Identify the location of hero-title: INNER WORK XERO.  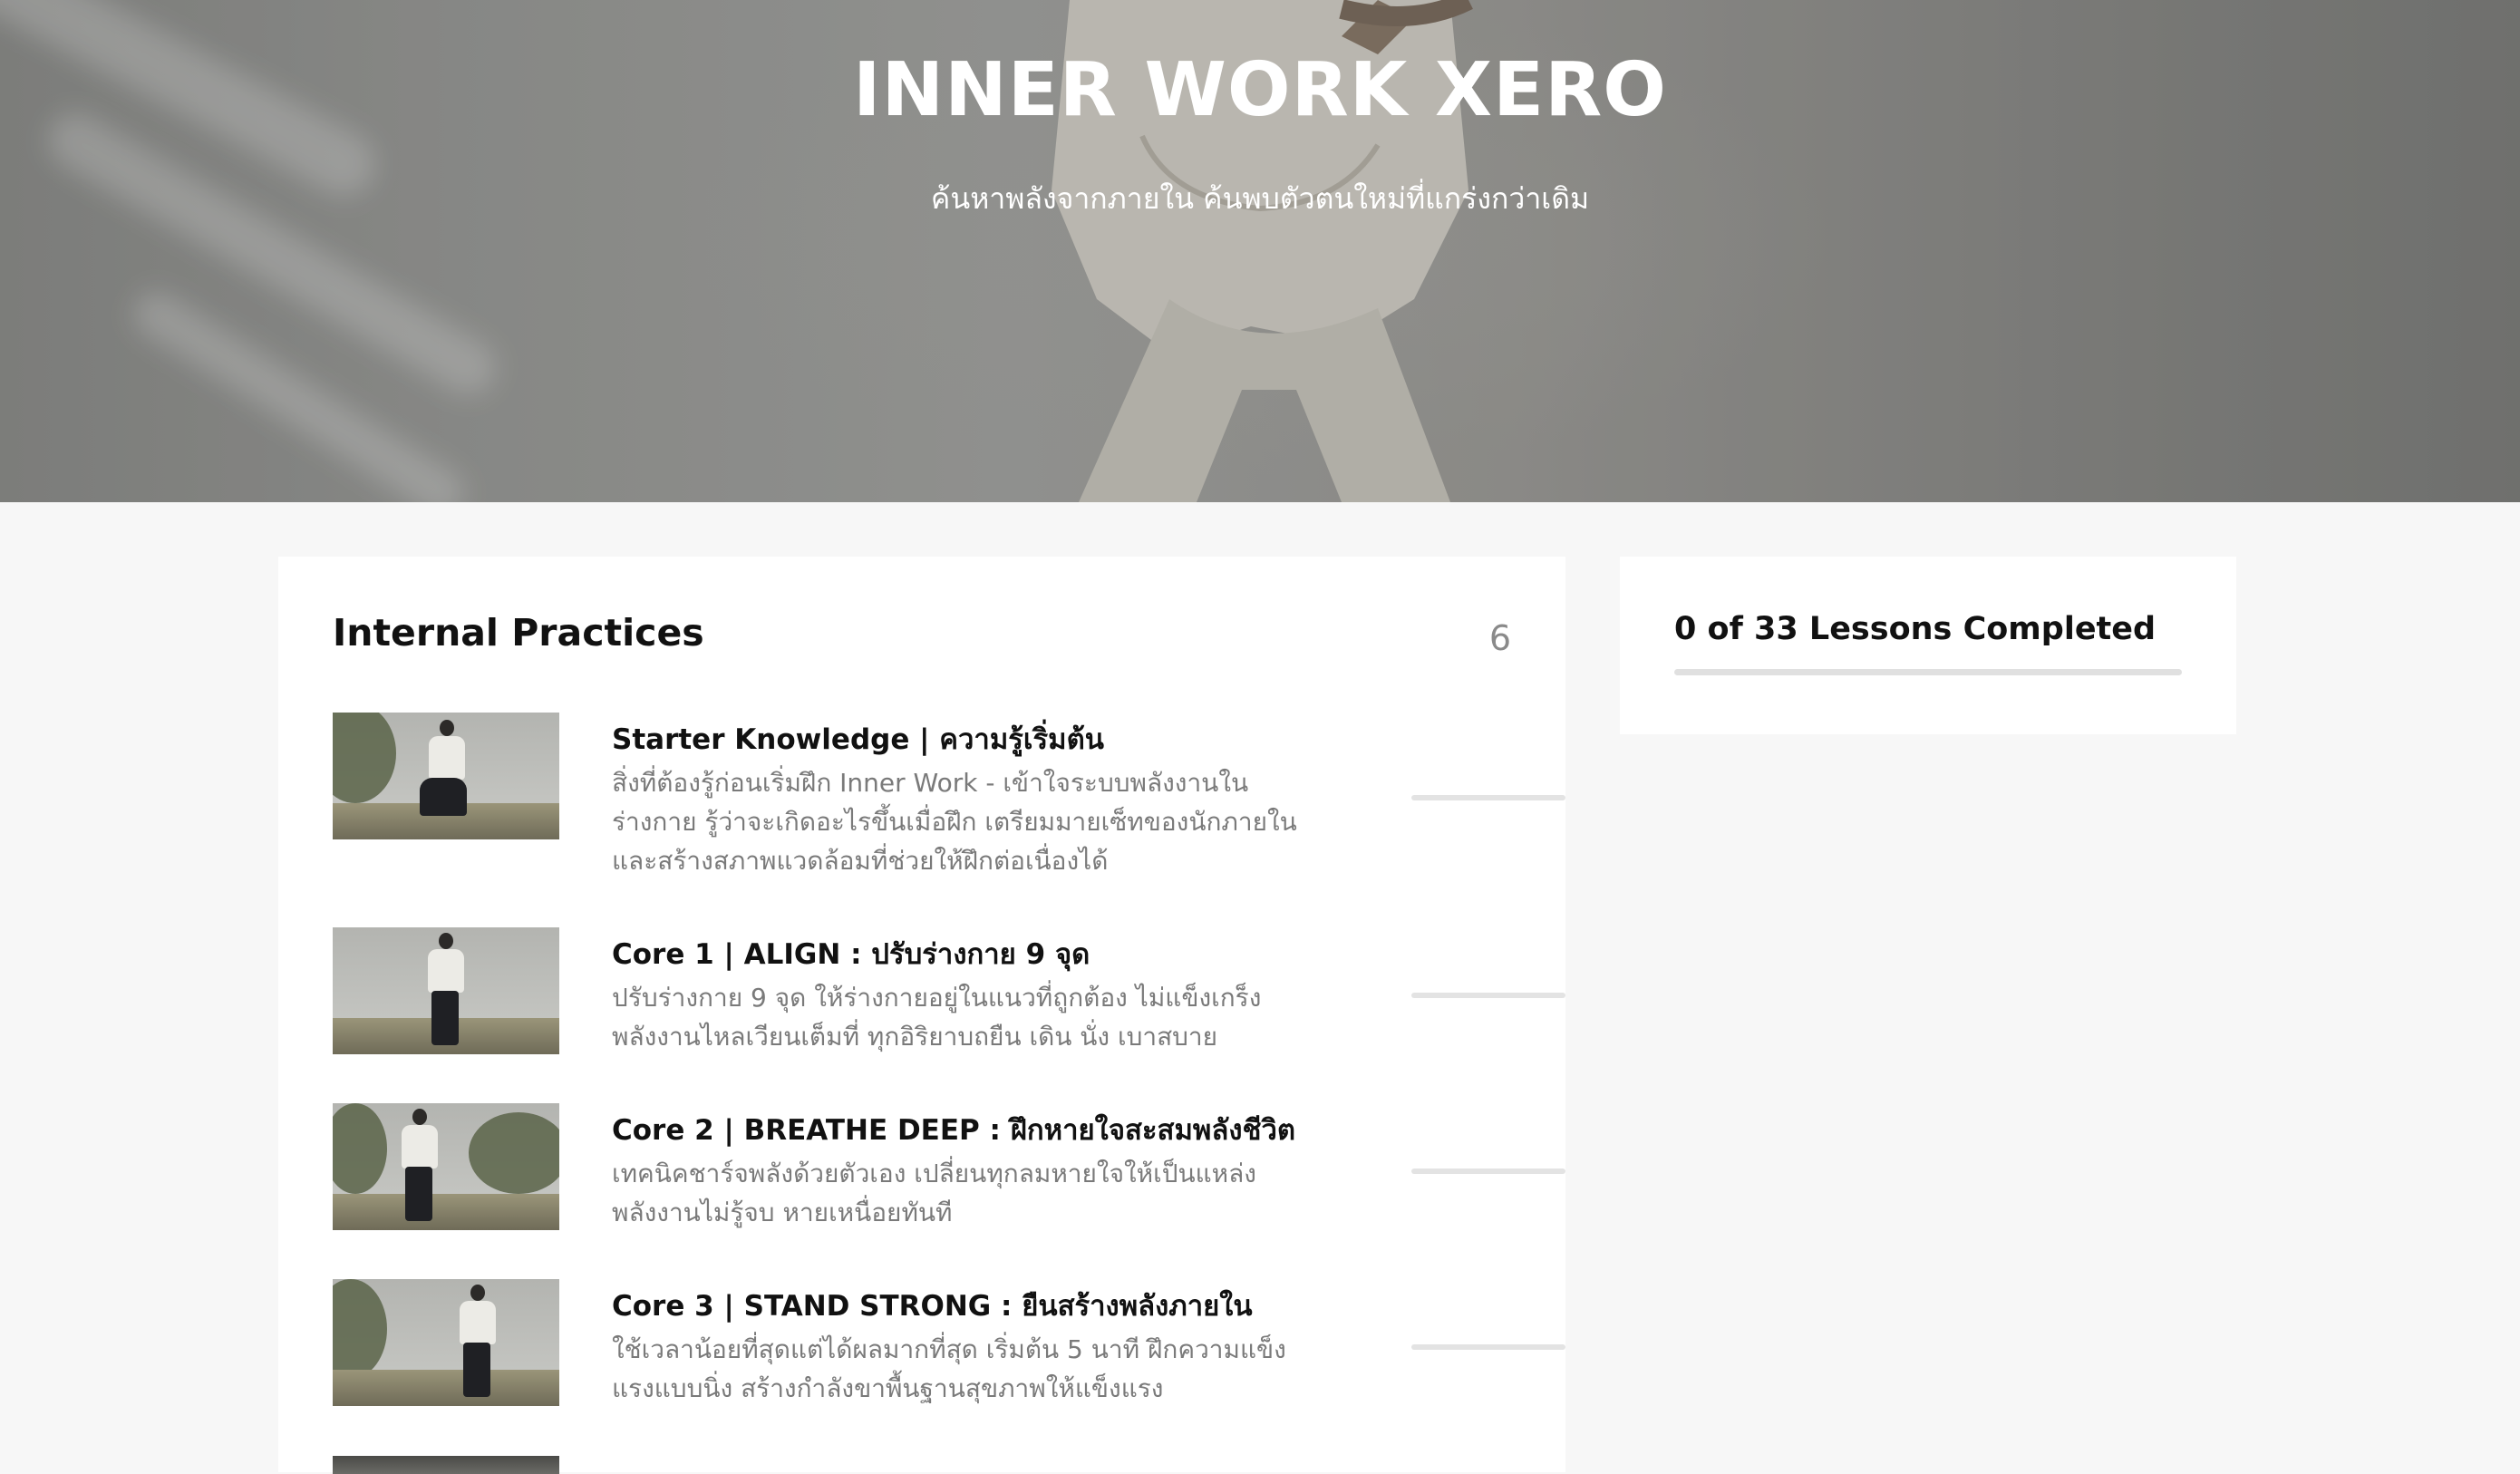
(1260, 90).